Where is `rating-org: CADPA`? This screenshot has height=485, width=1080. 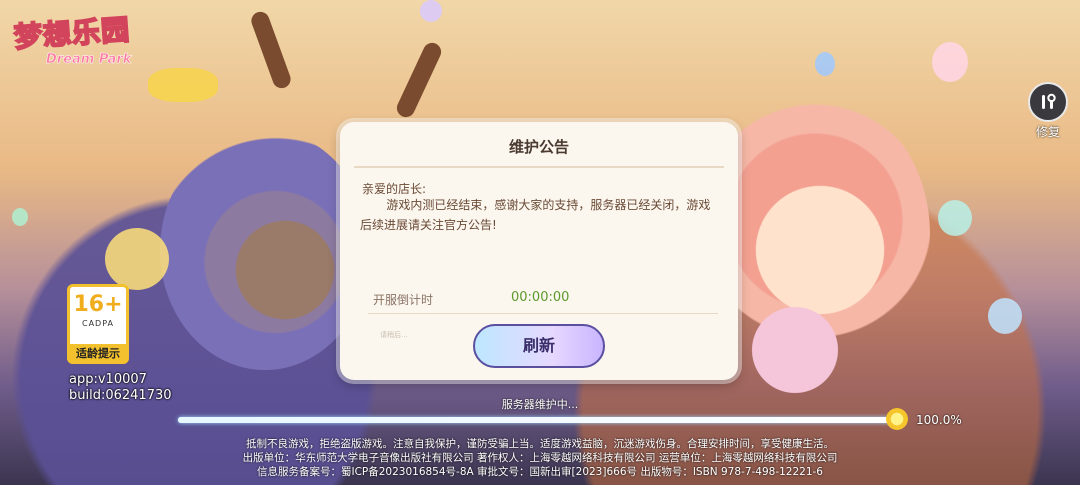
rating-org: CADPA is located at coordinates (97, 323).